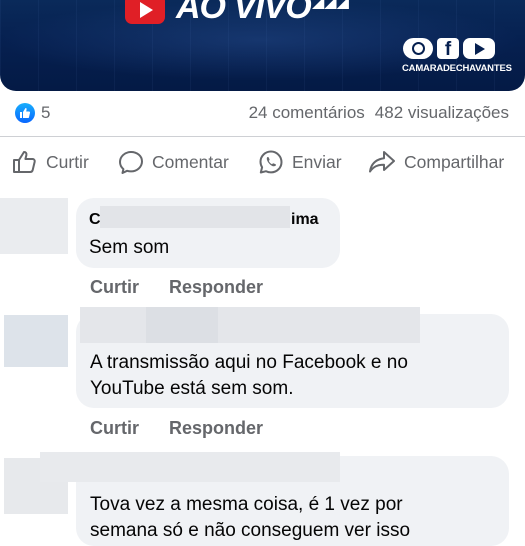  I want to click on share-button: Compartilhar, so click(436, 162).